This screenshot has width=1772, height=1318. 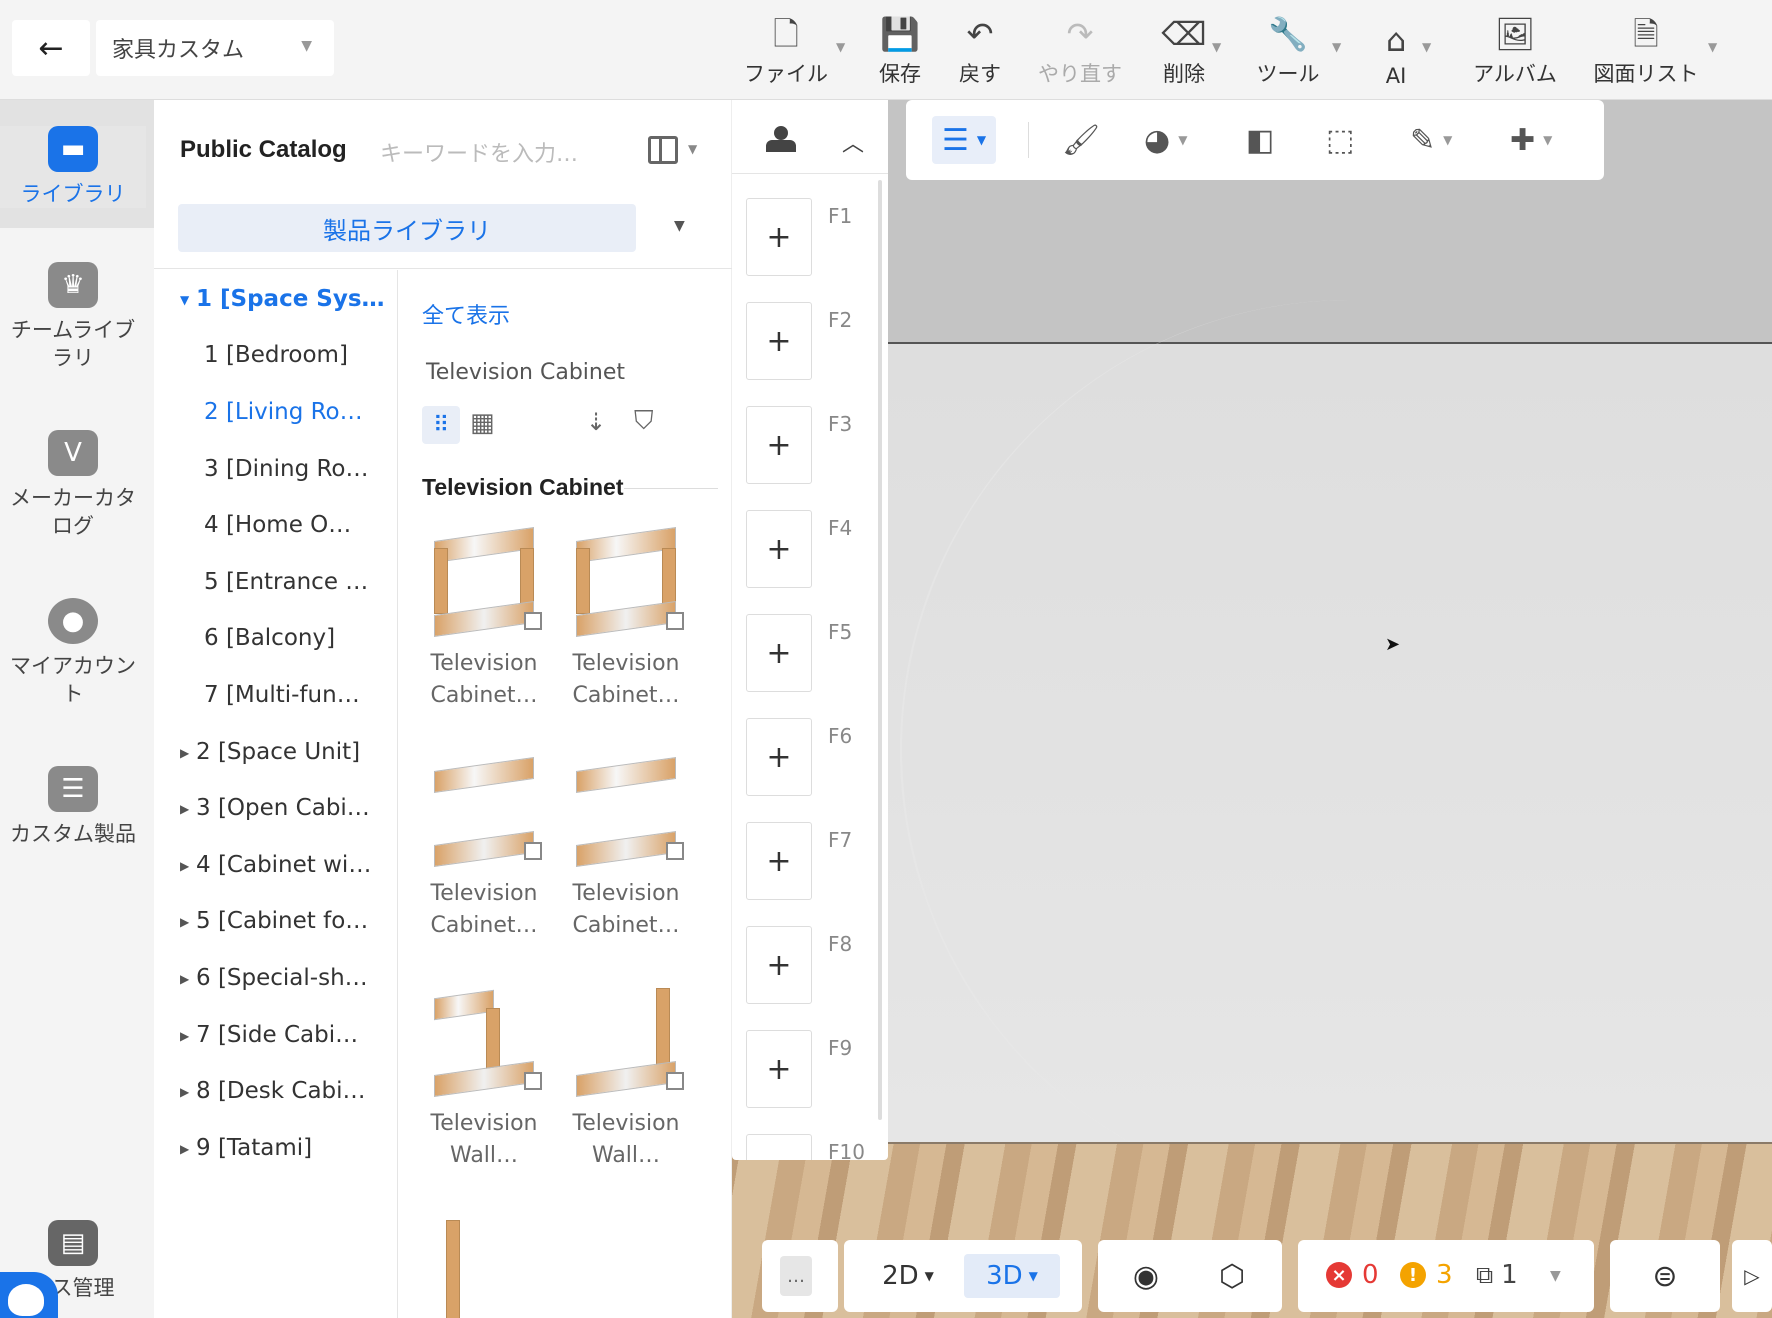 I want to click on scrollbar, so click(x=880, y=650).